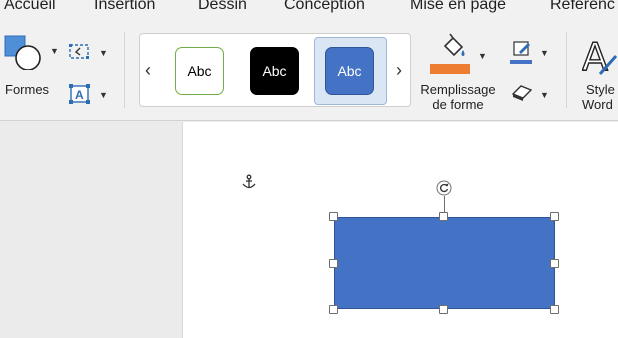 This screenshot has height=338, width=618. What do you see at coordinates (444, 263) in the screenshot?
I see `selected-rectangle-shape` at bounding box center [444, 263].